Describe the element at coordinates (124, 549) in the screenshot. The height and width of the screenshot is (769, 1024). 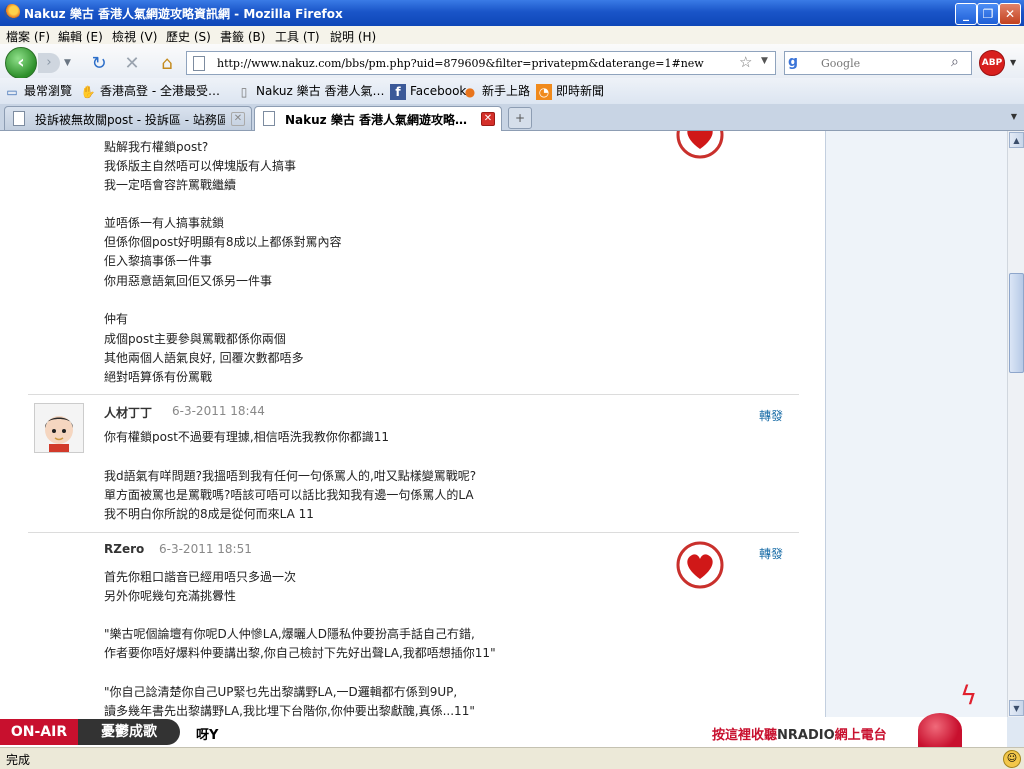
I see `post-author: RZero` at that location.